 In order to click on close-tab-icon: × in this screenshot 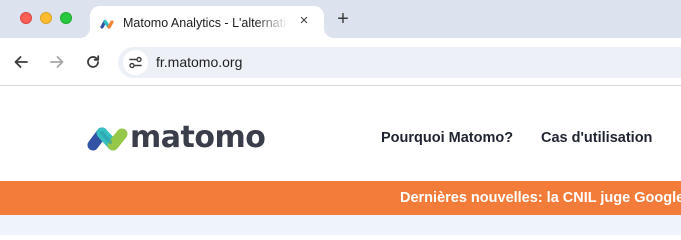, I will do `click(304, 21)`.